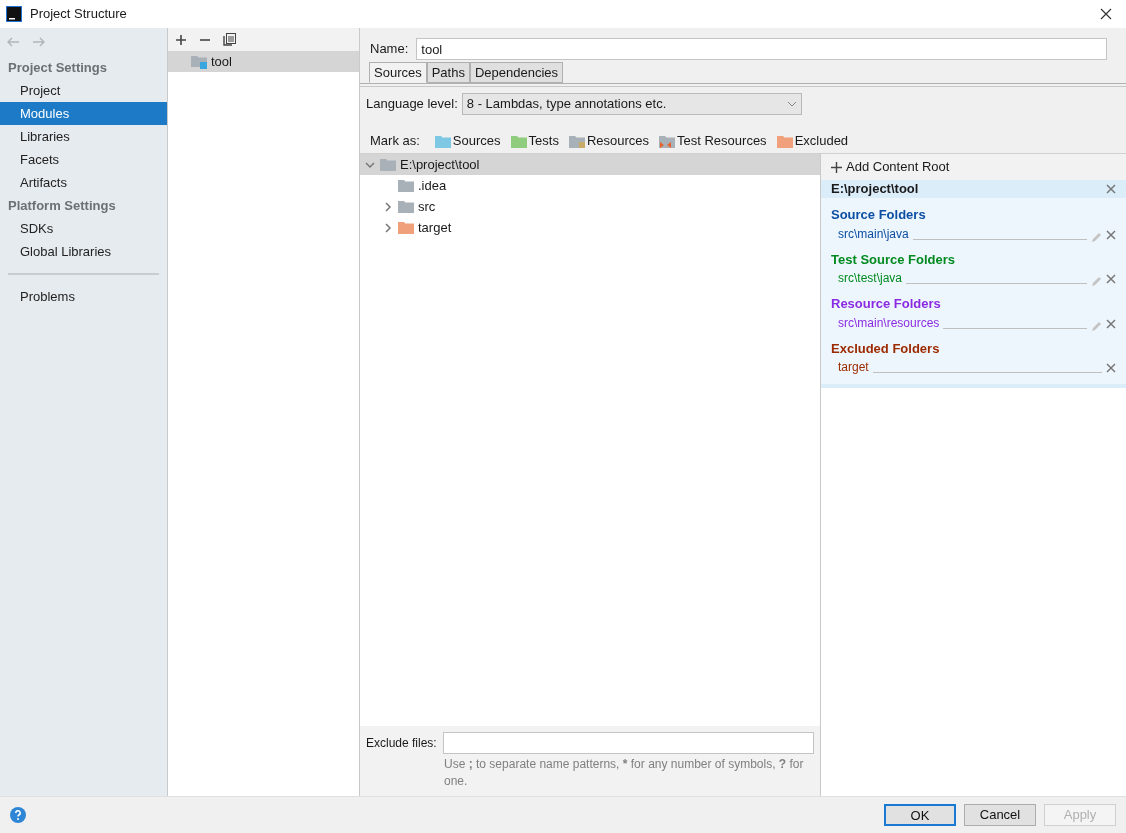 The image size is (1126, 833). Describe the element at coordinates (516, 72) in the screenshot. I see `tab: Dependencies` at that location.